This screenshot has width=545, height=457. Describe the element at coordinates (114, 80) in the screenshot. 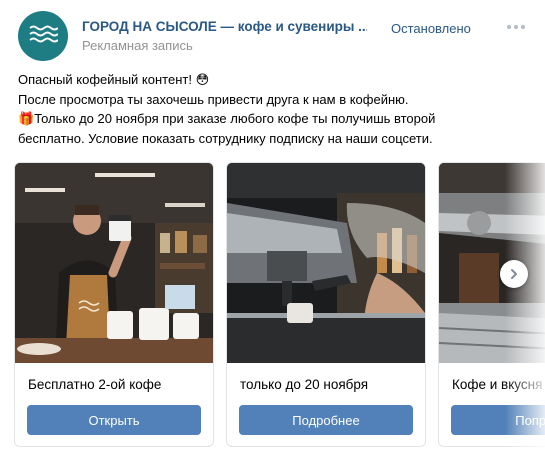

I see `post-line-1: Опасный кофейный контент! 😳` at that location.